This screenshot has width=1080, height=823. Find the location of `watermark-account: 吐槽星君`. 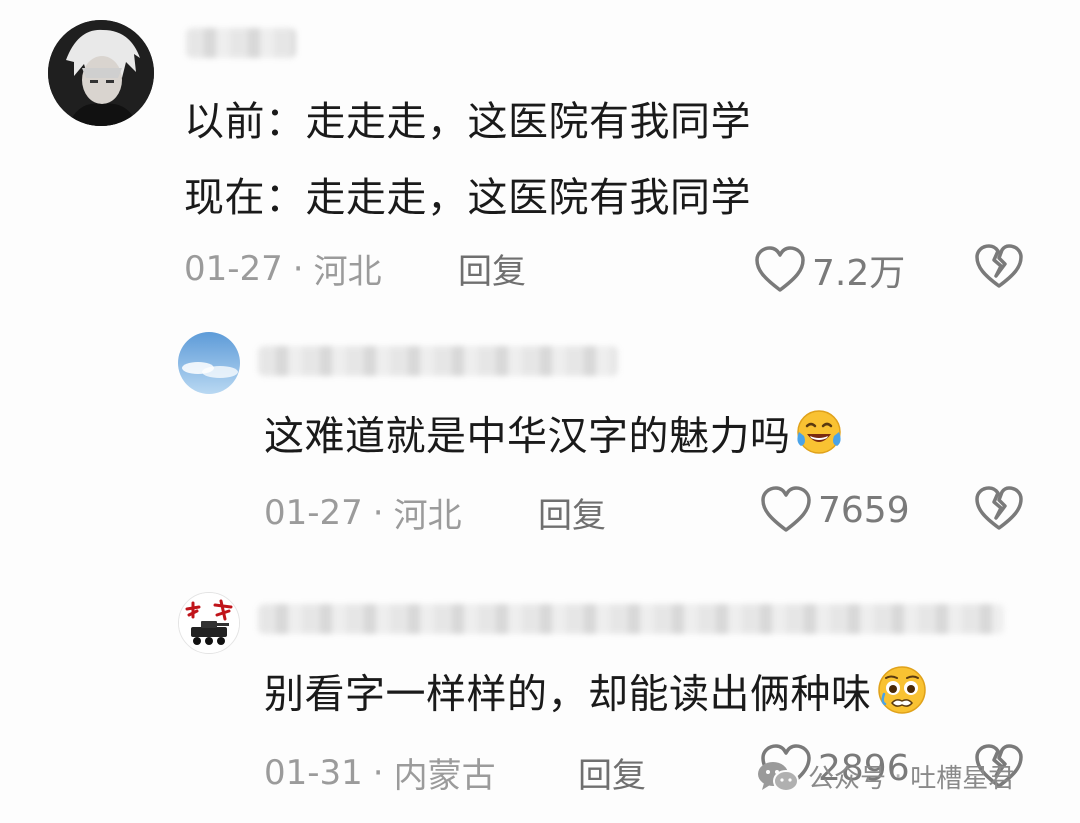

watermark-account: 吐槽星君 is located at coordinates (962, 779).